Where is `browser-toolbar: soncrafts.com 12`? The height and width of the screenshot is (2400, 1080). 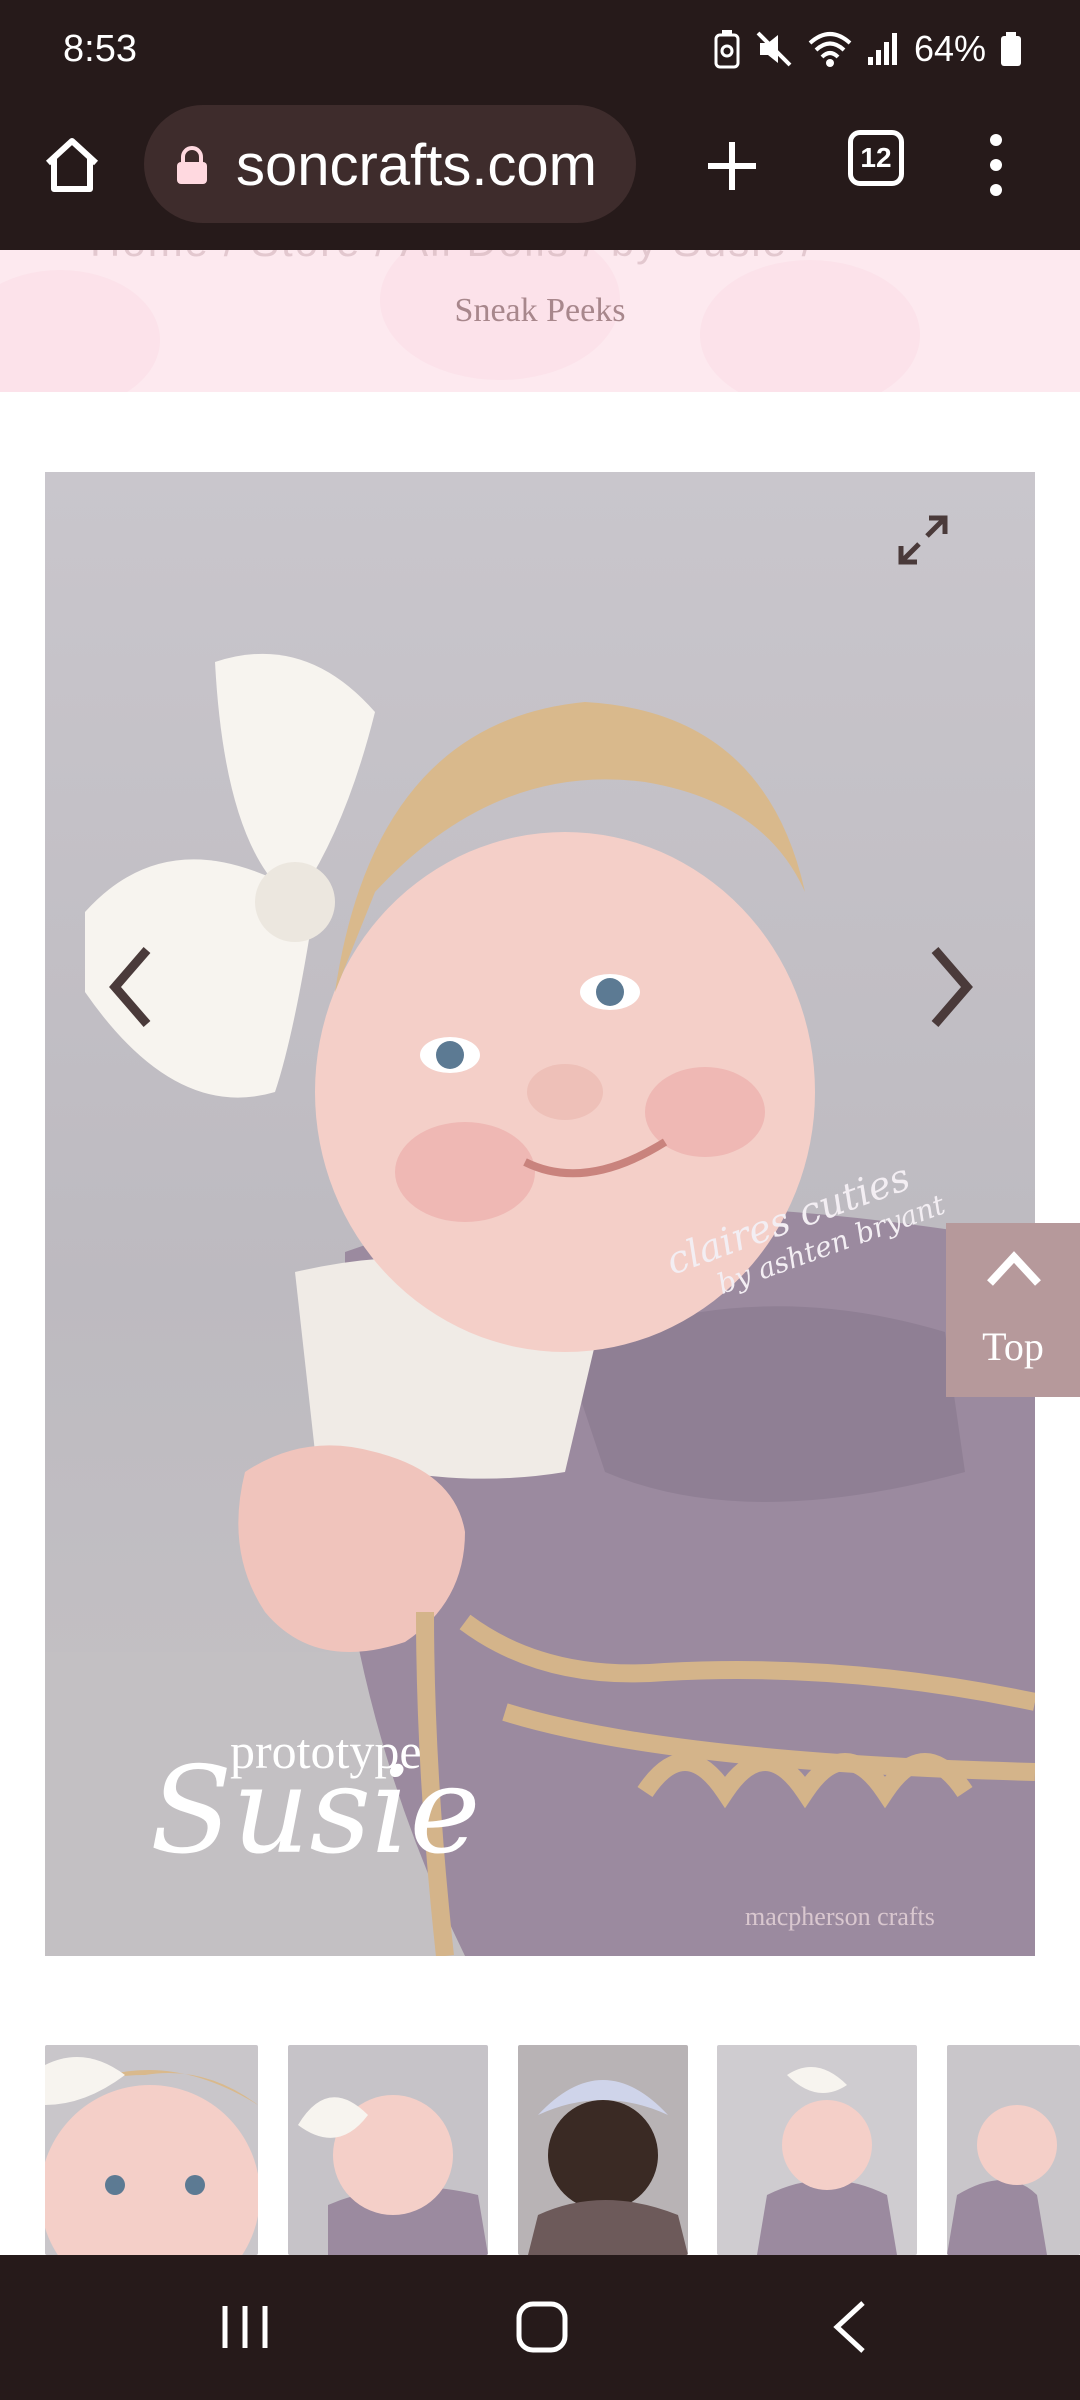
browser-toolbar: soncrafts.com 12 is located at coordinates (540, 175).